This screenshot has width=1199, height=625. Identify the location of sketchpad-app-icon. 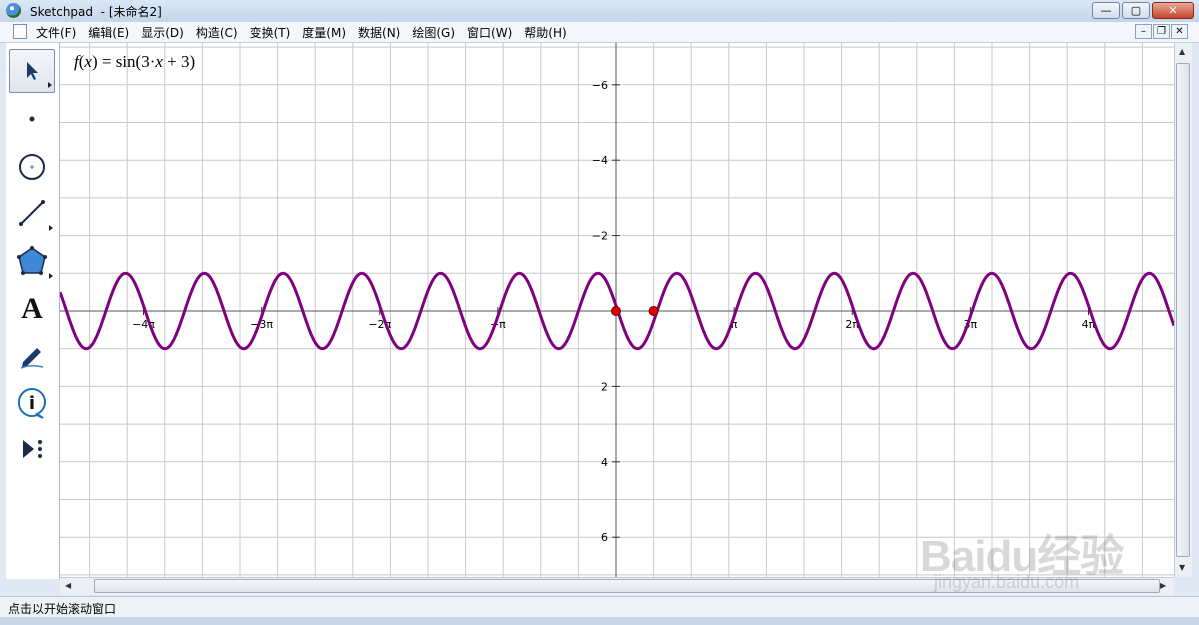
(13, 10).